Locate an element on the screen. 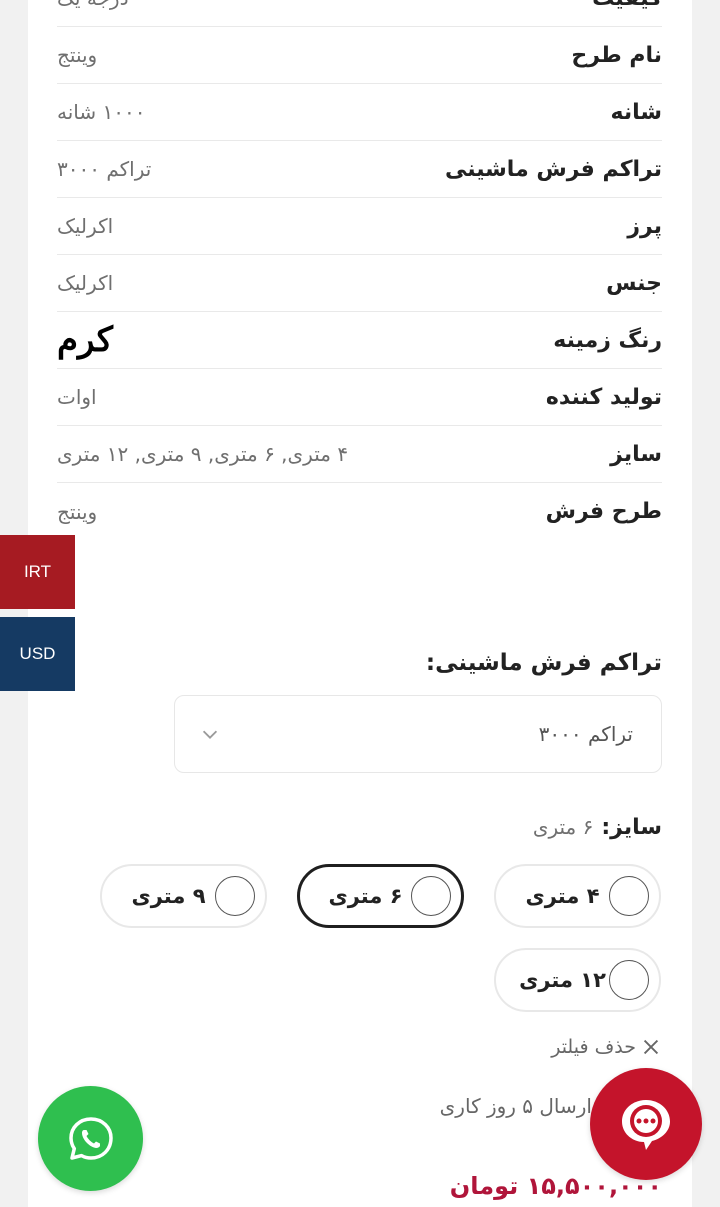  size-option-label: ۴ متری is located at coordinates (562, 896).